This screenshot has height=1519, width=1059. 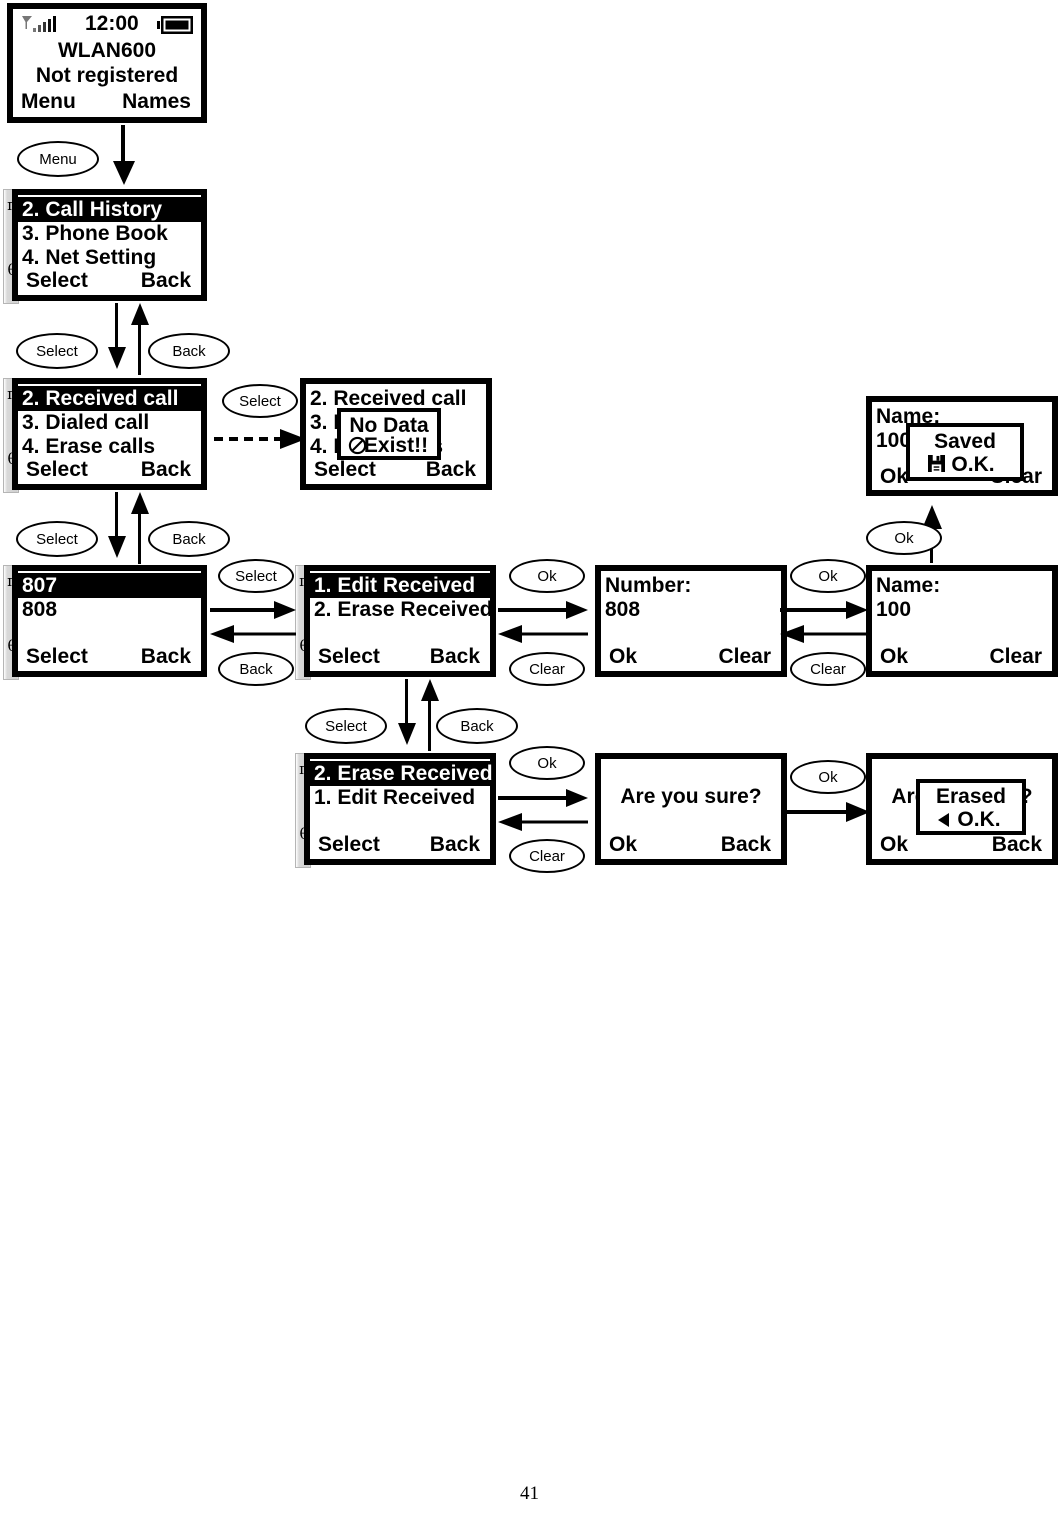 What do you see at coordinates (253, 622) in the screenshot?
I see `arrow-list-to-edit-menu` at bounding box center [253, 622].